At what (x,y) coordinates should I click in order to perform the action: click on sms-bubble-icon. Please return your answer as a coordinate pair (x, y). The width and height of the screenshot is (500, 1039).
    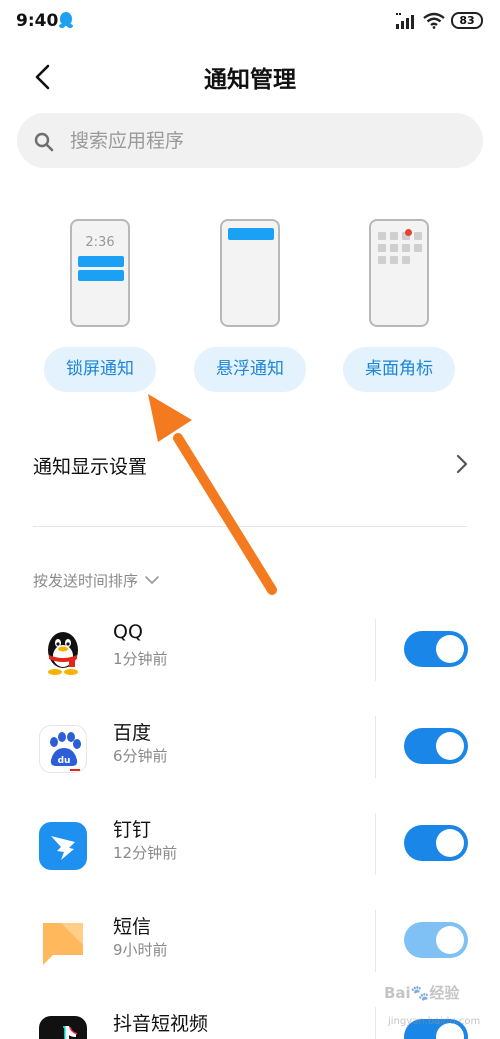
    Looking at the image, I should click on (63, 943).